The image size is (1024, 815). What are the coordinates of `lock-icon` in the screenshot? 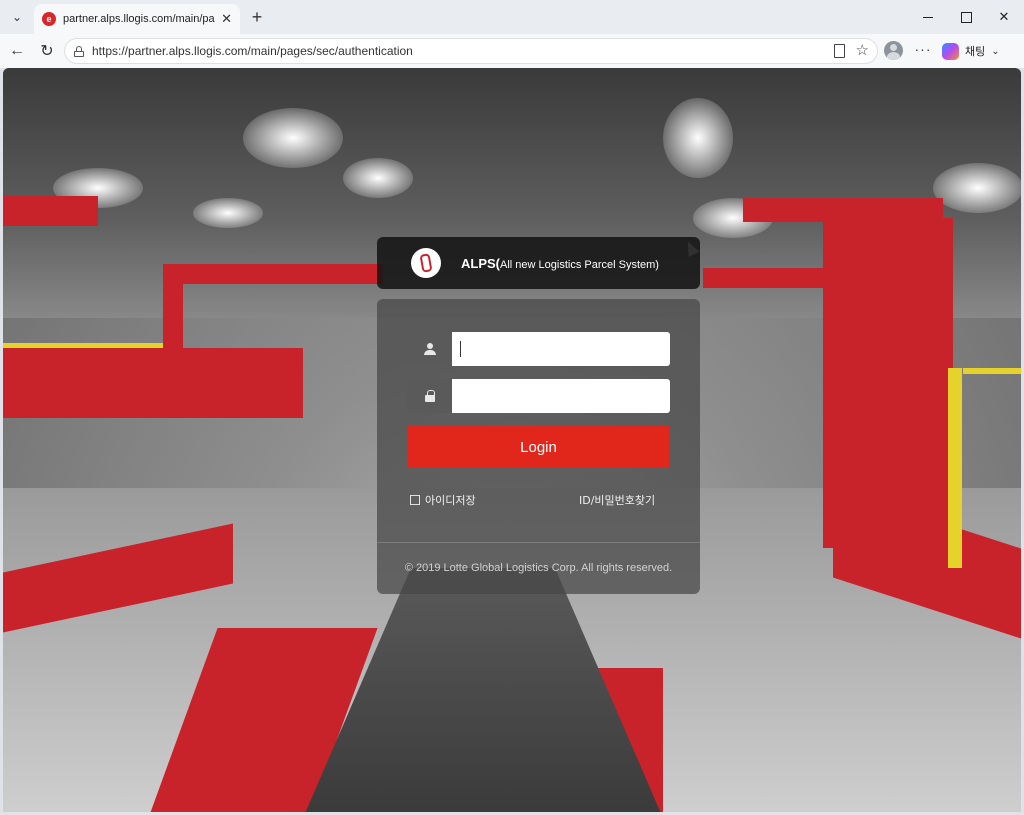 It's located at (429, 396).